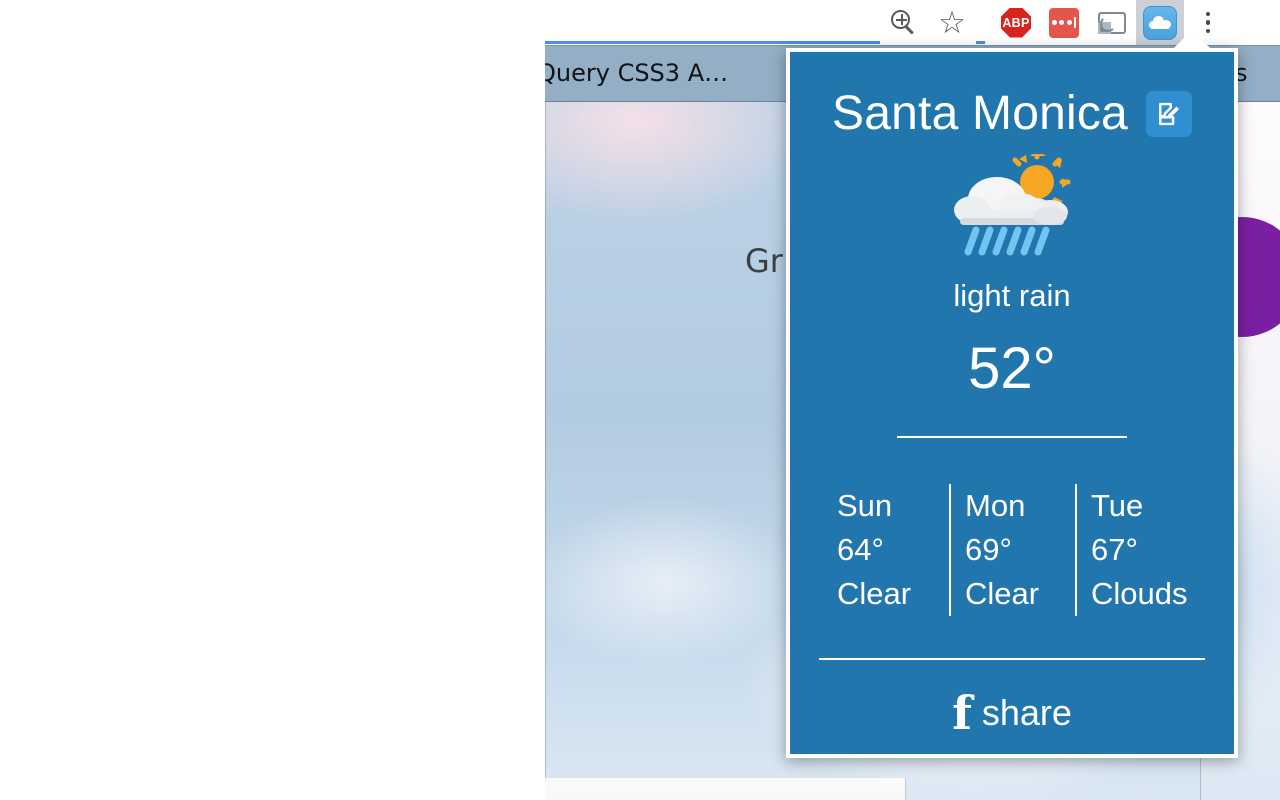 The height and width of the screenshot is (800, 1280). Describe the element at coordinates (1192, 39) in the screenshot. I see `popup-pointer-arrow` at that location.